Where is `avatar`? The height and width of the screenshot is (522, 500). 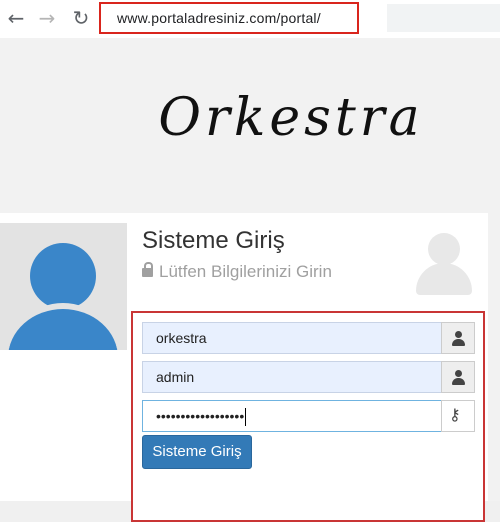 avatar is located at coordinates (63, 286).